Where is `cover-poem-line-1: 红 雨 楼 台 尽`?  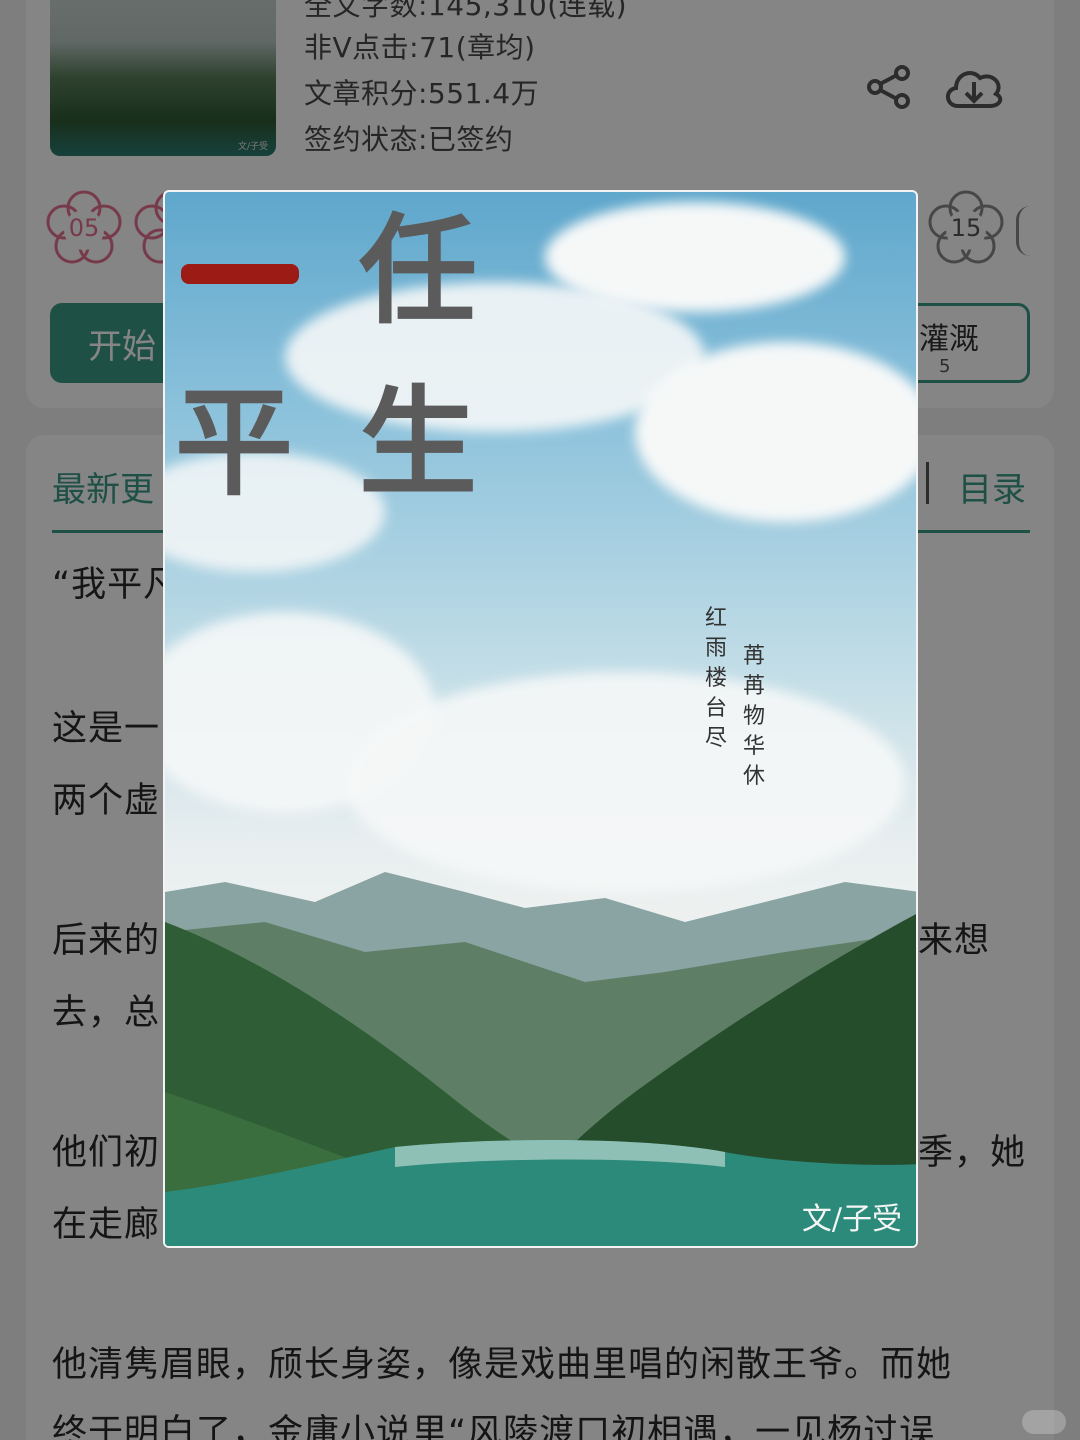 cover-poem-line-1: 红 雨 楼 台 尽 is located at coordinates (715, 678).